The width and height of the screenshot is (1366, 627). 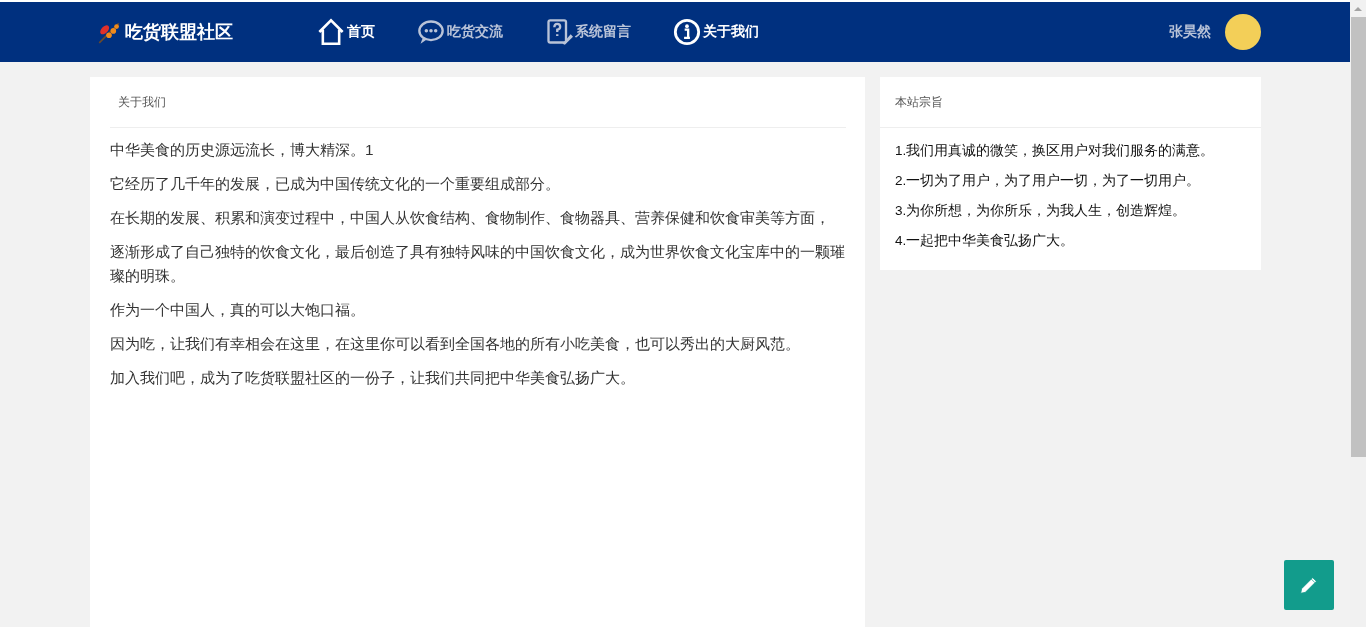 I want to click on nav-link: 关于我们, so click(x=716, y=32).